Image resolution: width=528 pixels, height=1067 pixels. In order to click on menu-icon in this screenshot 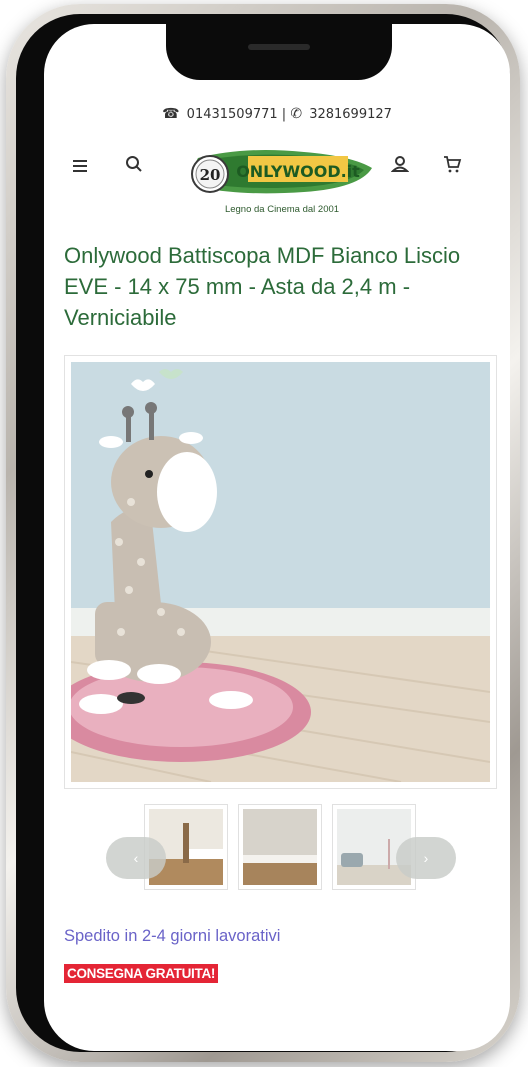, I will do `click(80, 166)`.